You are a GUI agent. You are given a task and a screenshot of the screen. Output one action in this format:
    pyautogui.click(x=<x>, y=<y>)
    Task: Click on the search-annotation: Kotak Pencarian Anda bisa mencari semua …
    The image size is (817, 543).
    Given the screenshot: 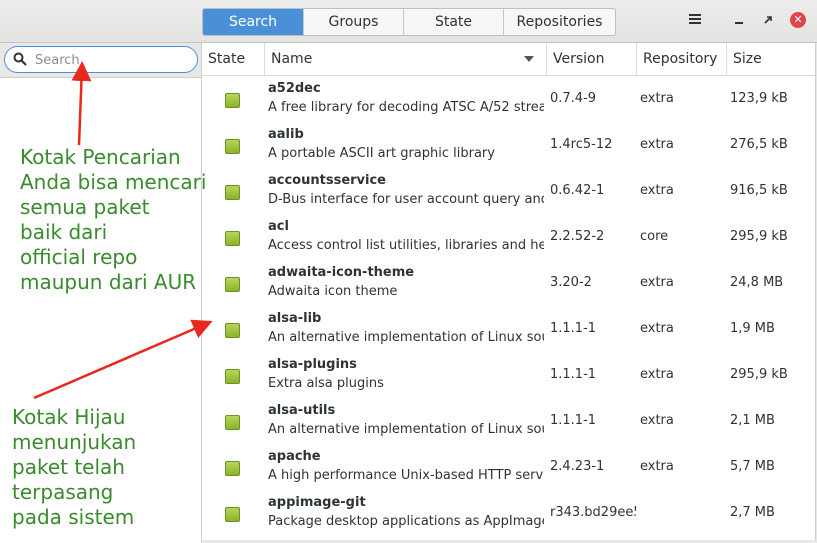 What is the action you would take?
    pyautogui.click(x=113, y=219)
    